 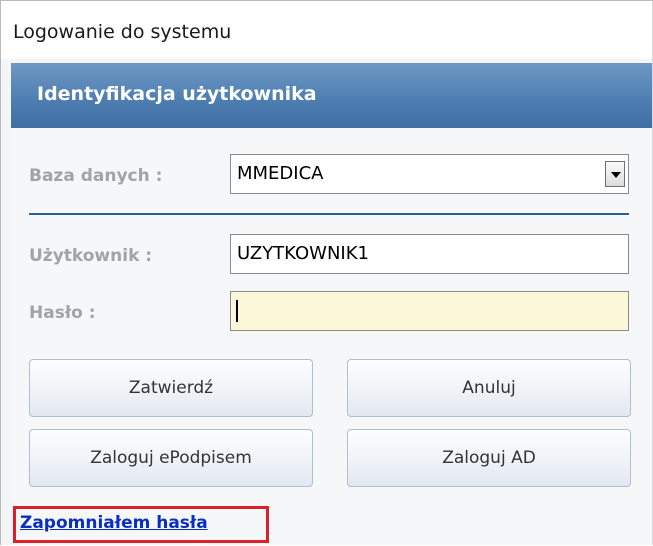 What do you see at coordinates (96, 176) in the screenshot?
I see `database-label: Baza danych :` at bounding box center [96, 176].